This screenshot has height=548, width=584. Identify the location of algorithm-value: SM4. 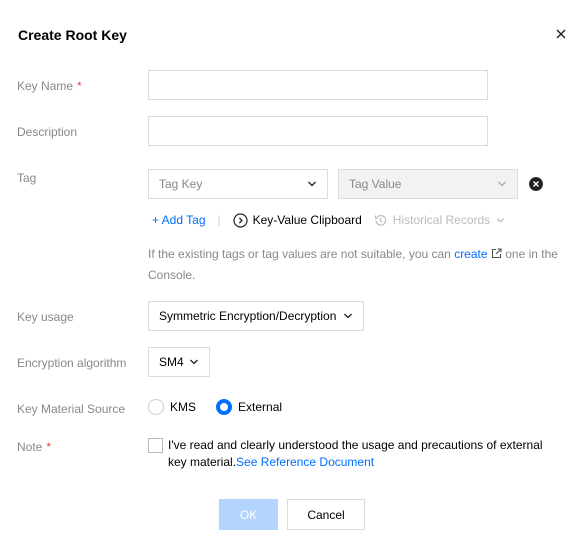
(171, 362).